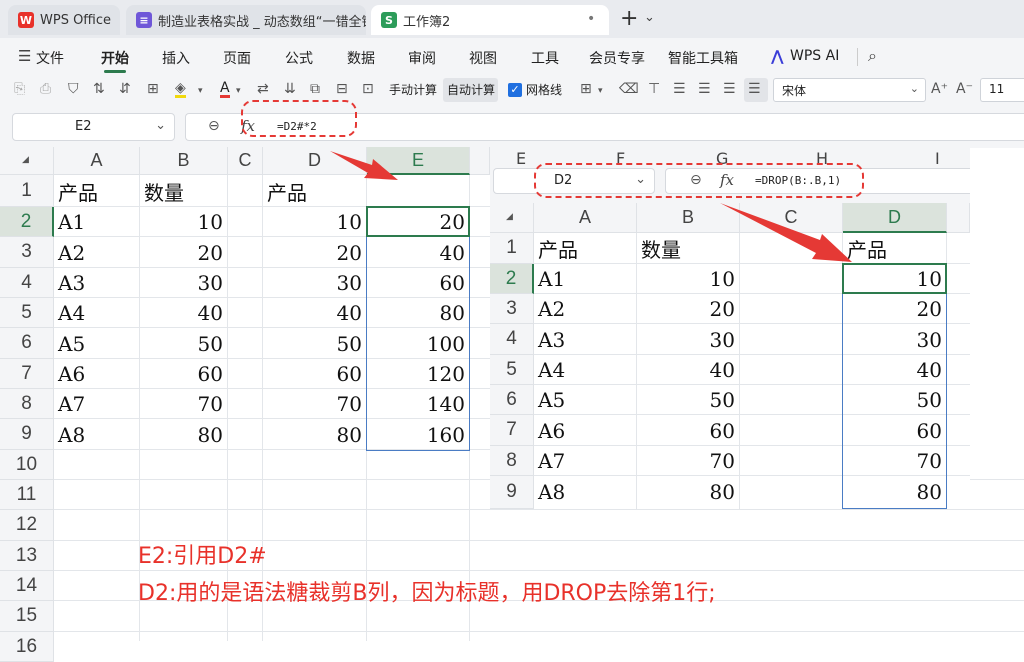  I want to click on note-line-1: E2:引用D2#, so click(202, 556).